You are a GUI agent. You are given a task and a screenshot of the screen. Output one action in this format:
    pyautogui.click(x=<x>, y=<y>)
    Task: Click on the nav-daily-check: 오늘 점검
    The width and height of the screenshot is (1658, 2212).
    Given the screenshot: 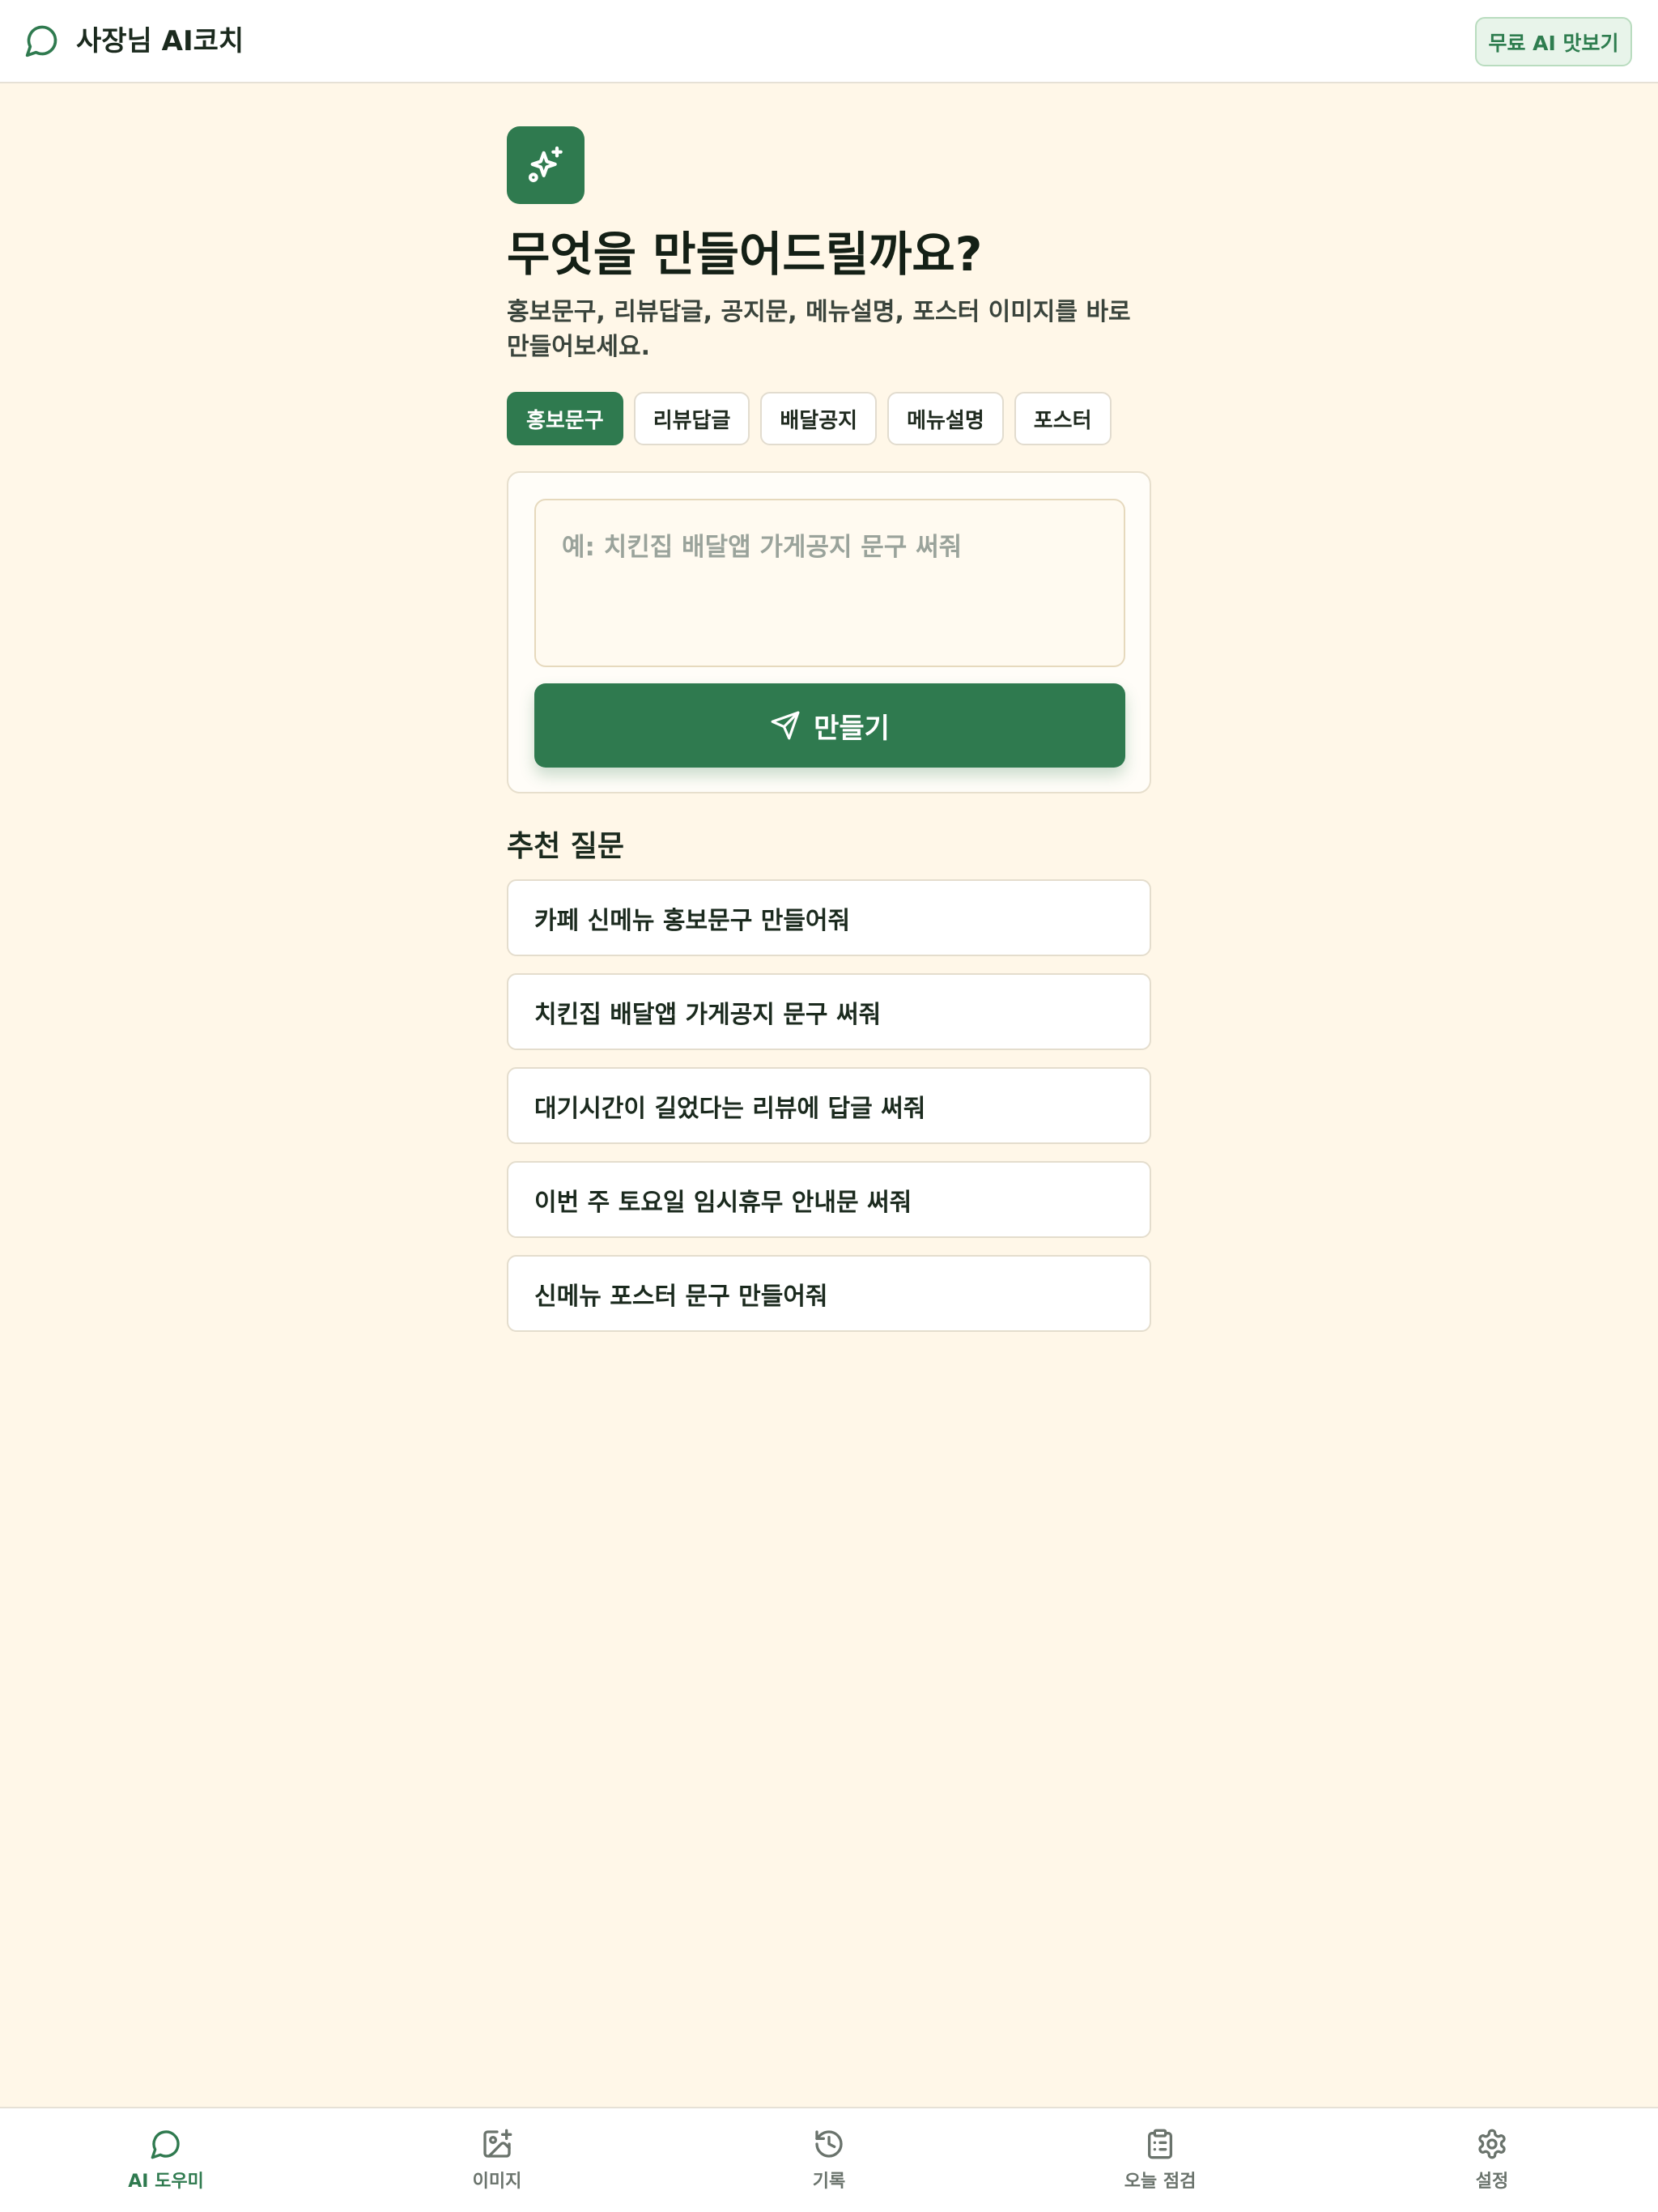 What is the action you would take?
    pyautogui.click(x=1160, y=2165)
    